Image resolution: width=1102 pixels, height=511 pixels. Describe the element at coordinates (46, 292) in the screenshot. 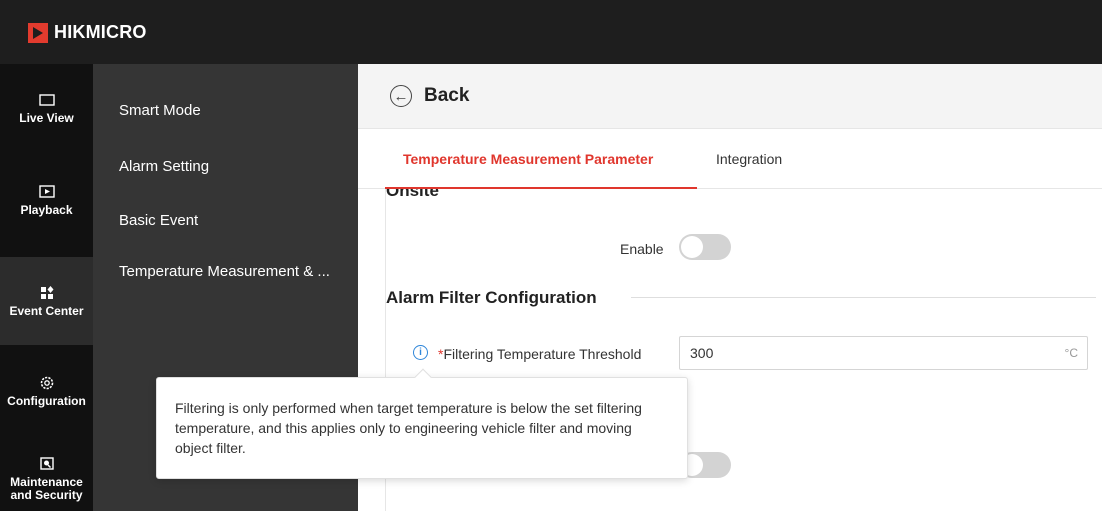

I see `grid-icon` at that location.